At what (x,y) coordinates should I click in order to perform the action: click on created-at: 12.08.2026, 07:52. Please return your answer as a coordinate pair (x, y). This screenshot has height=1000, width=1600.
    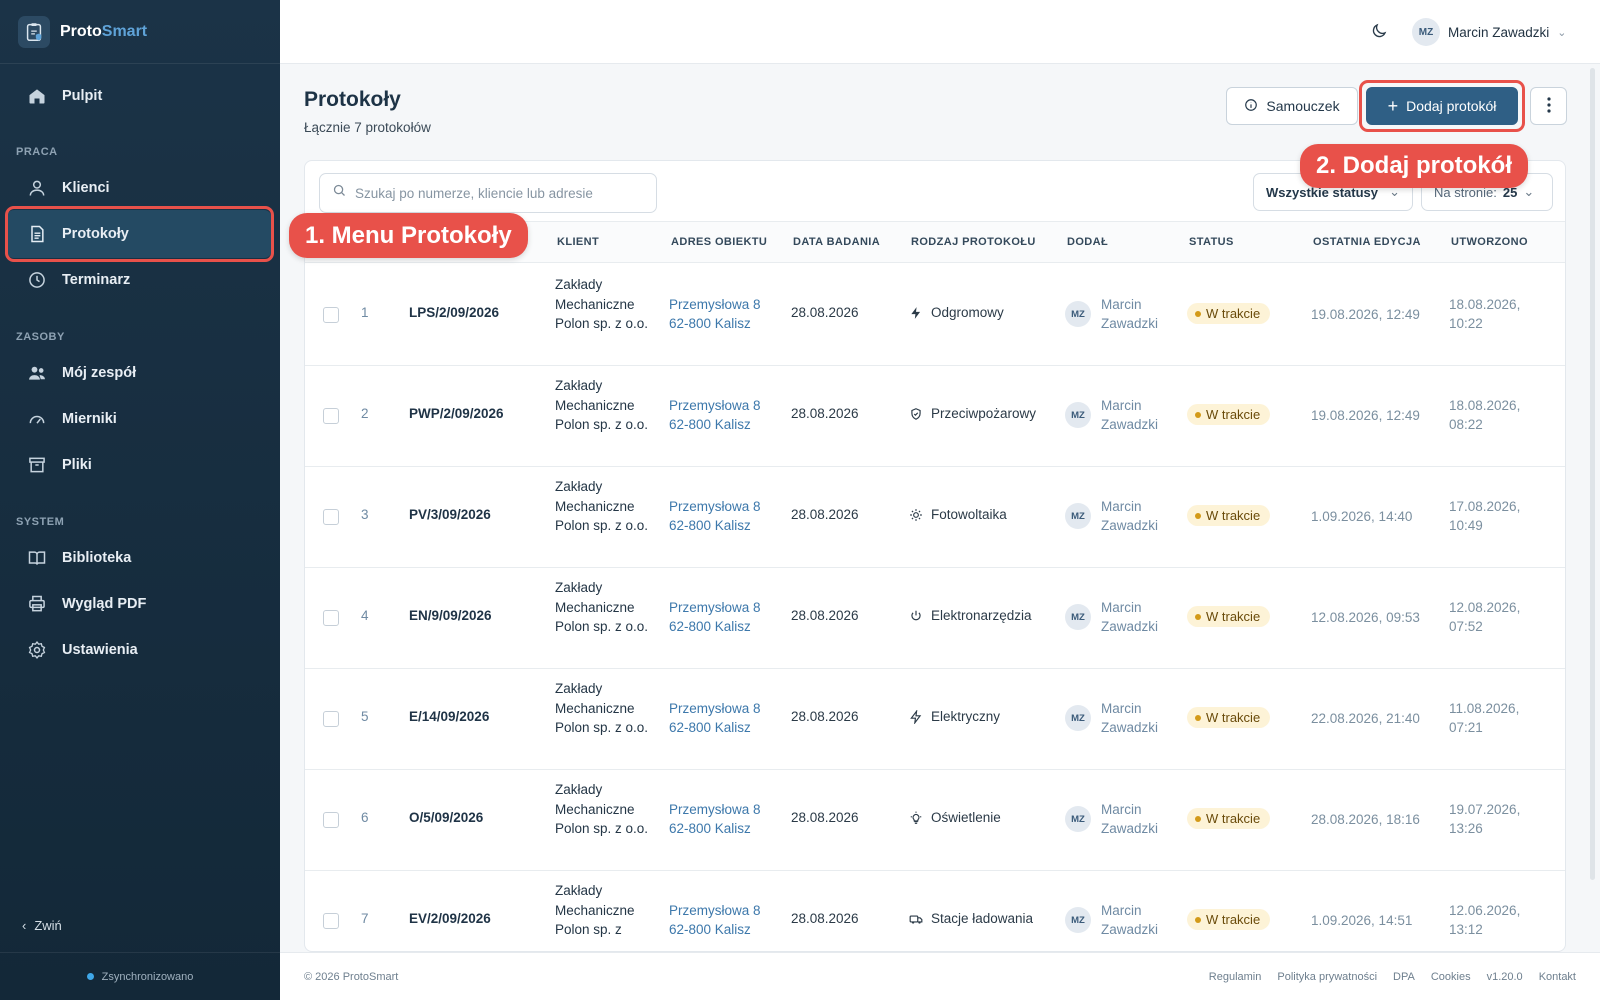
    Looking at the image, I should click on (1489, 617).